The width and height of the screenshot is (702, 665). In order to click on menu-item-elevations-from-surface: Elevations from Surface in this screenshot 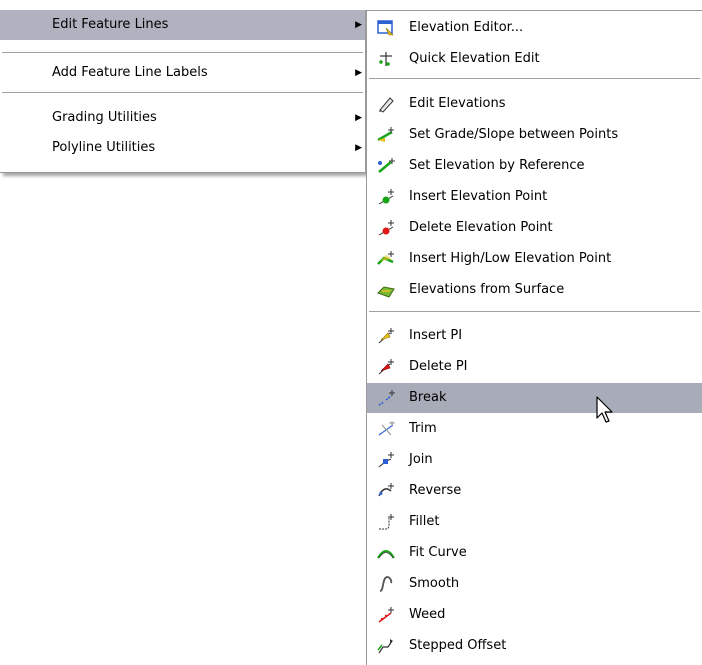, I will do `click(534, 290)`.